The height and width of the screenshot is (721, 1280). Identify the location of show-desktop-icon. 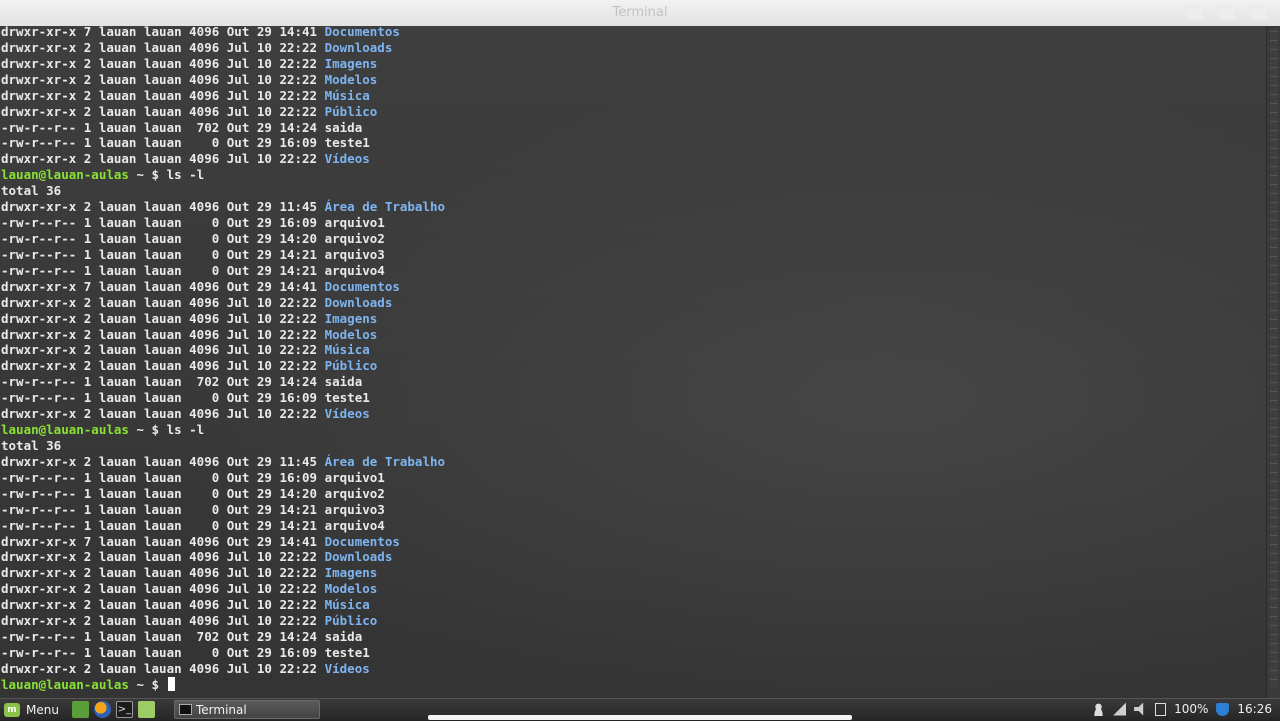
(80, 709).